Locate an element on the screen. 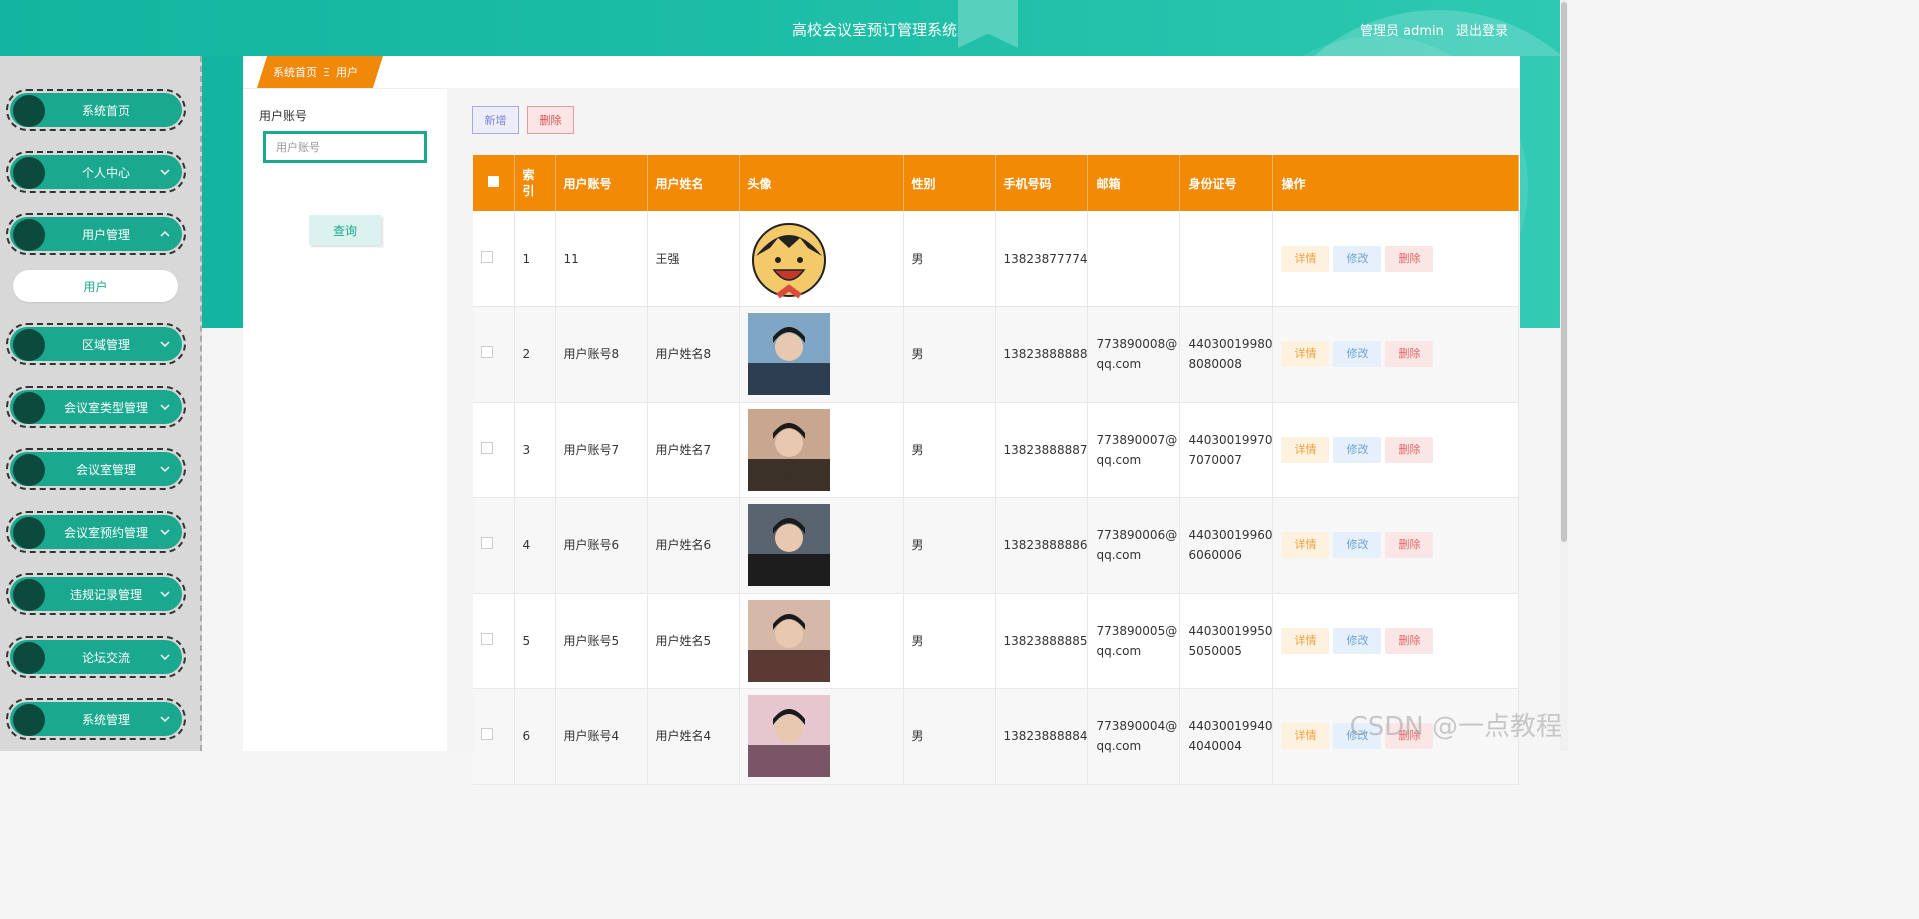 The image size is (1919, 919). sidebar-item-room-type-management: 会议室类型管理 is located at coordinates (96, 407).